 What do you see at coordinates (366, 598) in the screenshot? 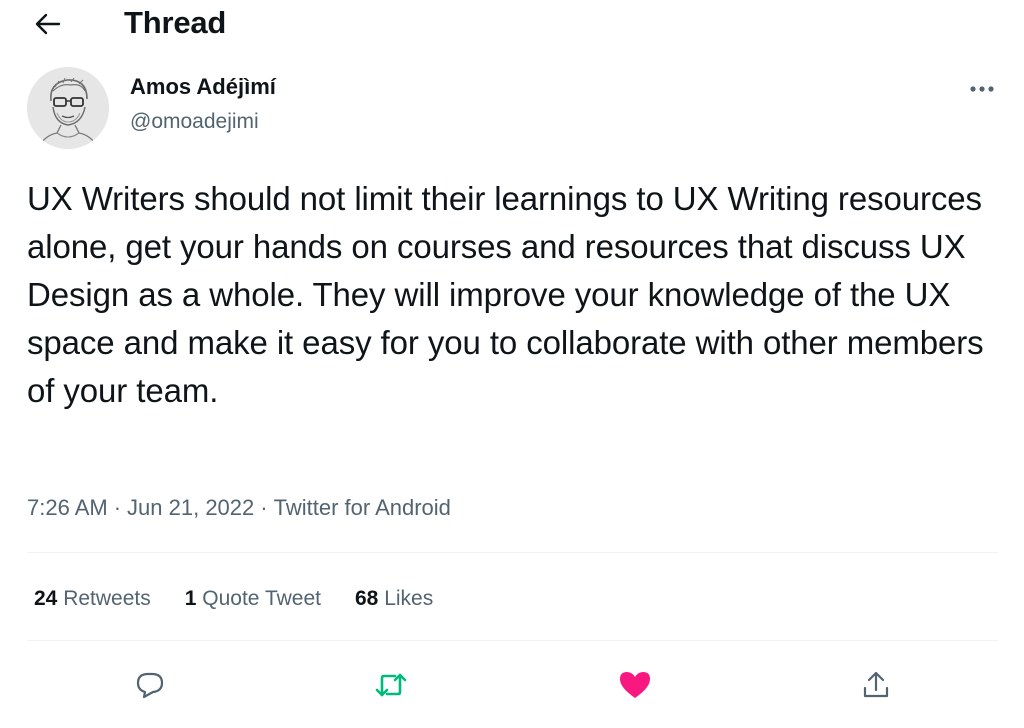
I see `likes-count: 68` at bounding box center [366, 598].